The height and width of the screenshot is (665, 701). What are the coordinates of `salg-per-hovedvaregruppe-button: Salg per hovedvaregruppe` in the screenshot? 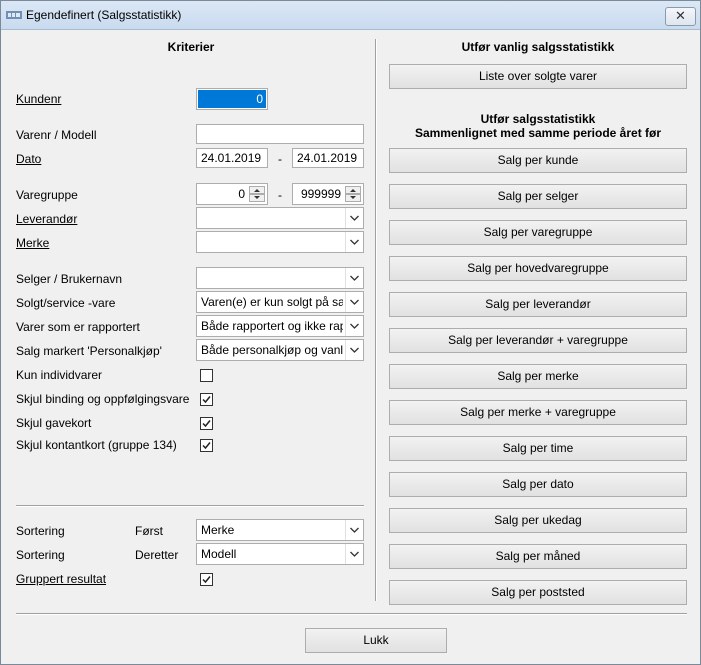 It's located at (538, 268).